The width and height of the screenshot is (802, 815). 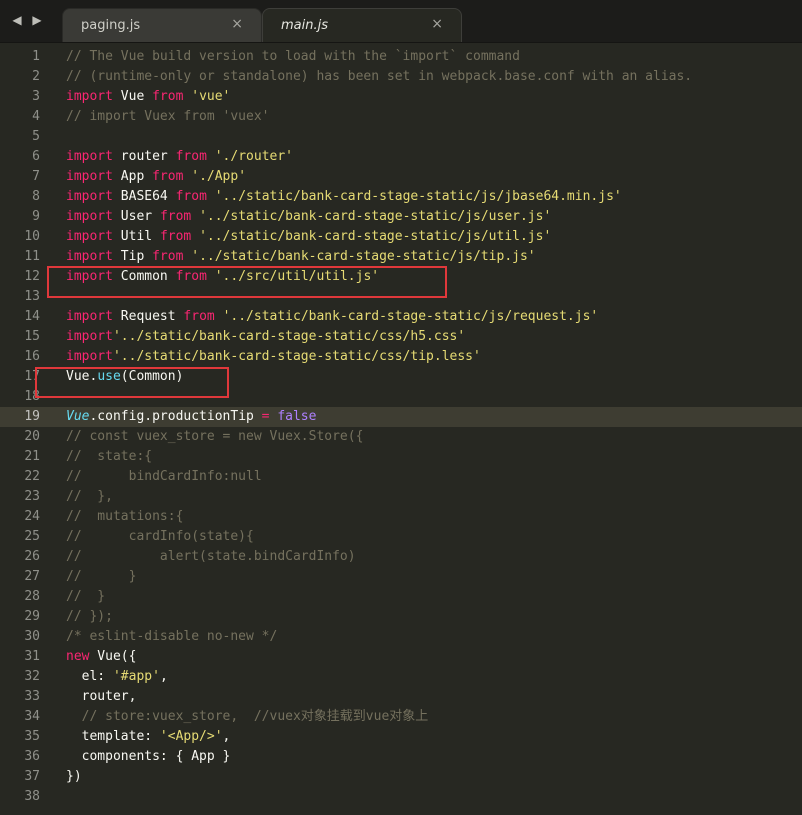 I want to click on line-number: 12, so click(x=32, y=276).